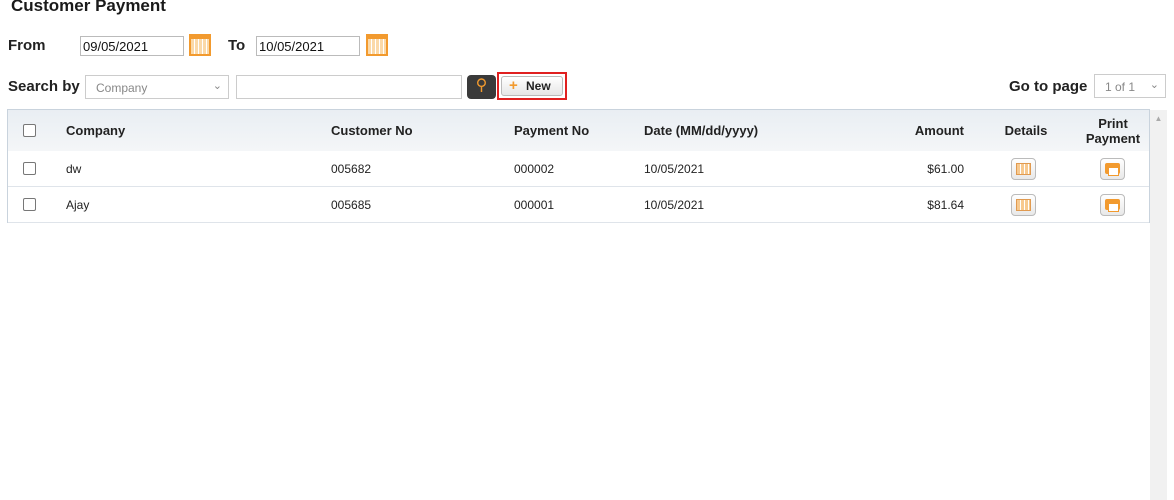 This screenshot has height=500, width=1174. Describe the element at coordinates (578, 169) in the screenshot. I see `table-row: dw 005682 000002 10/05/2021 $61.00` at that location.